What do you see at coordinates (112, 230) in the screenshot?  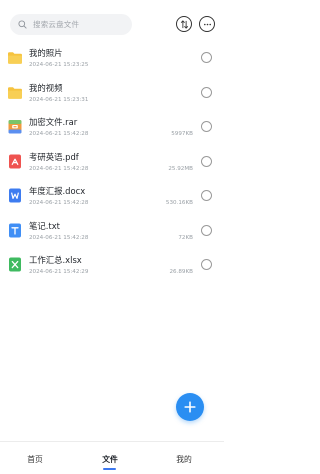 I see `file-row: 笔记.txt 2024-06-21 15:42:28 72KB` at bounding box center [112, 230].